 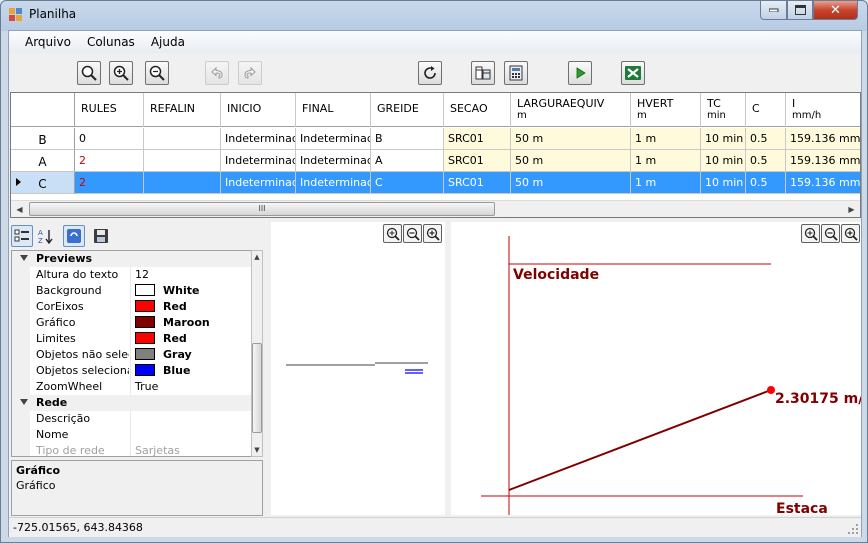 What do you see at coordinates (48, 42) in the screenshot?
I see `menu-arquivo: Arquivo` at bounding box center [48, 42].